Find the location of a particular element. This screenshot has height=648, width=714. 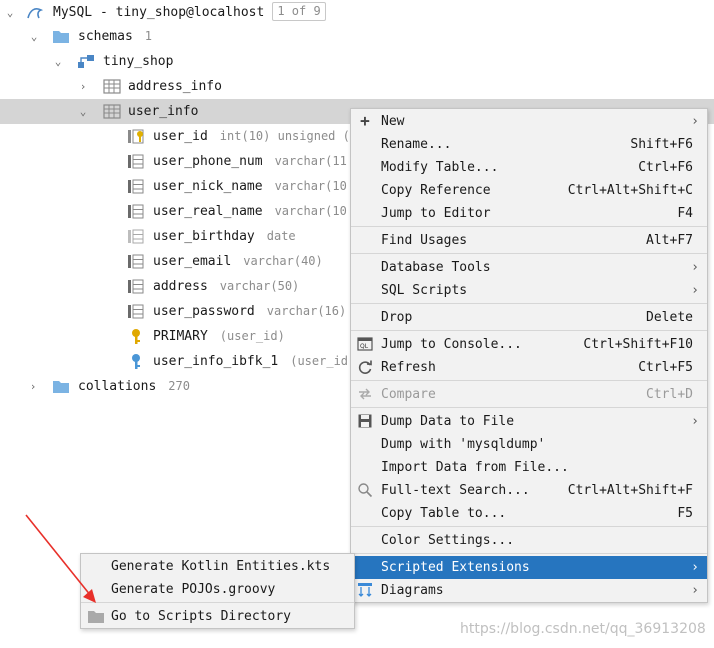

annotation-arrow is located at coordinates (60, 558).